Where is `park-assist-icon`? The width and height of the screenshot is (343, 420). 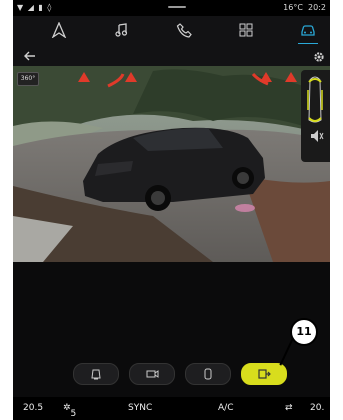
park-assist-icon is located at coordinates (264, 374).